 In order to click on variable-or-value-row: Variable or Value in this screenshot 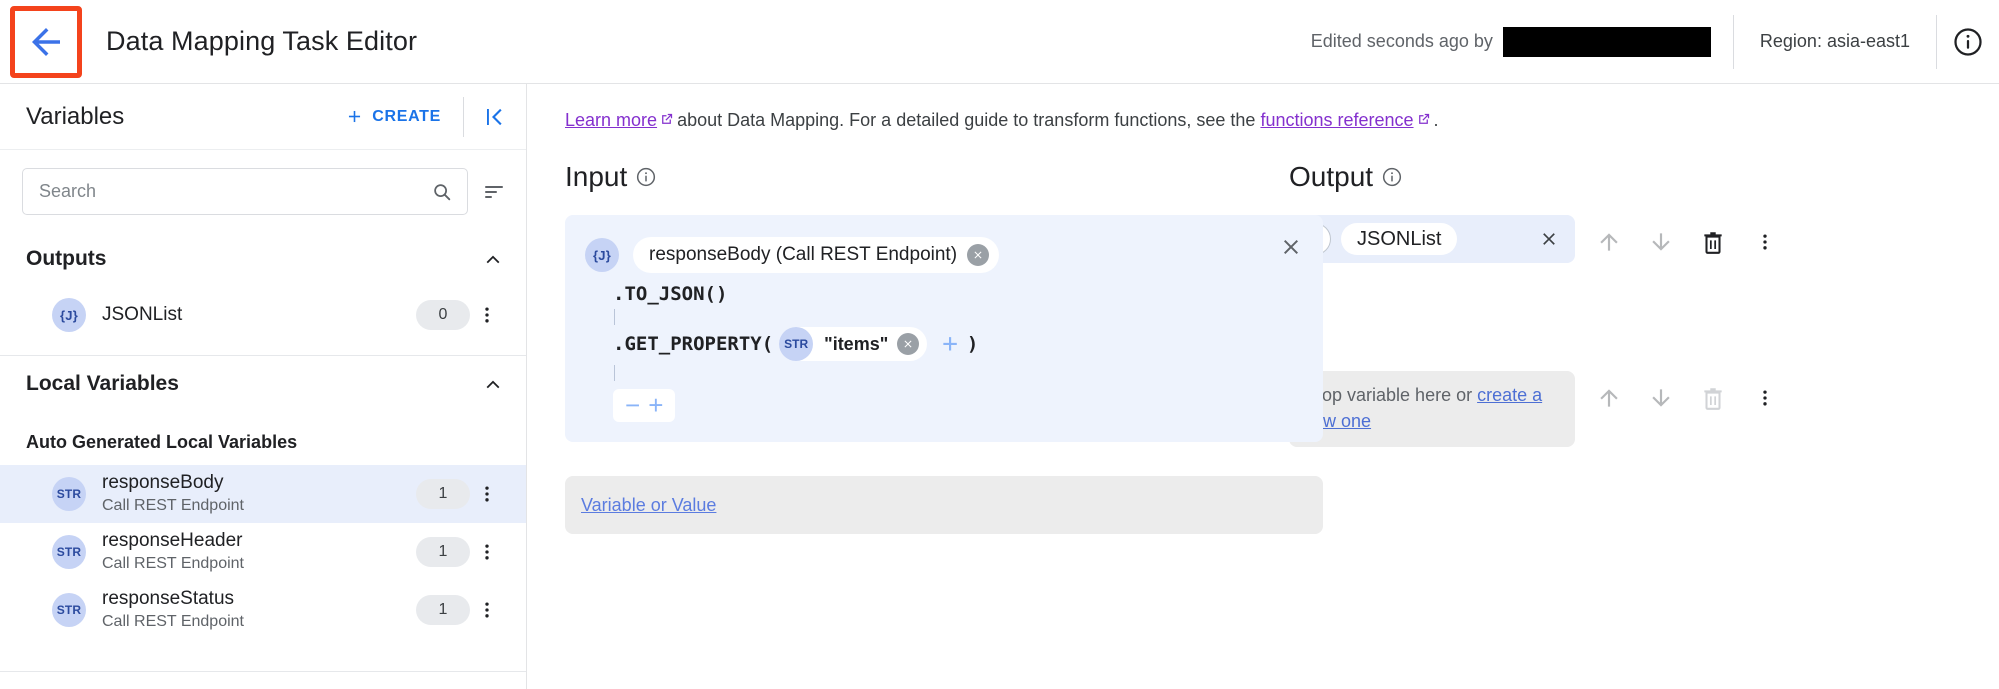, I will do `click(944, 505)`.